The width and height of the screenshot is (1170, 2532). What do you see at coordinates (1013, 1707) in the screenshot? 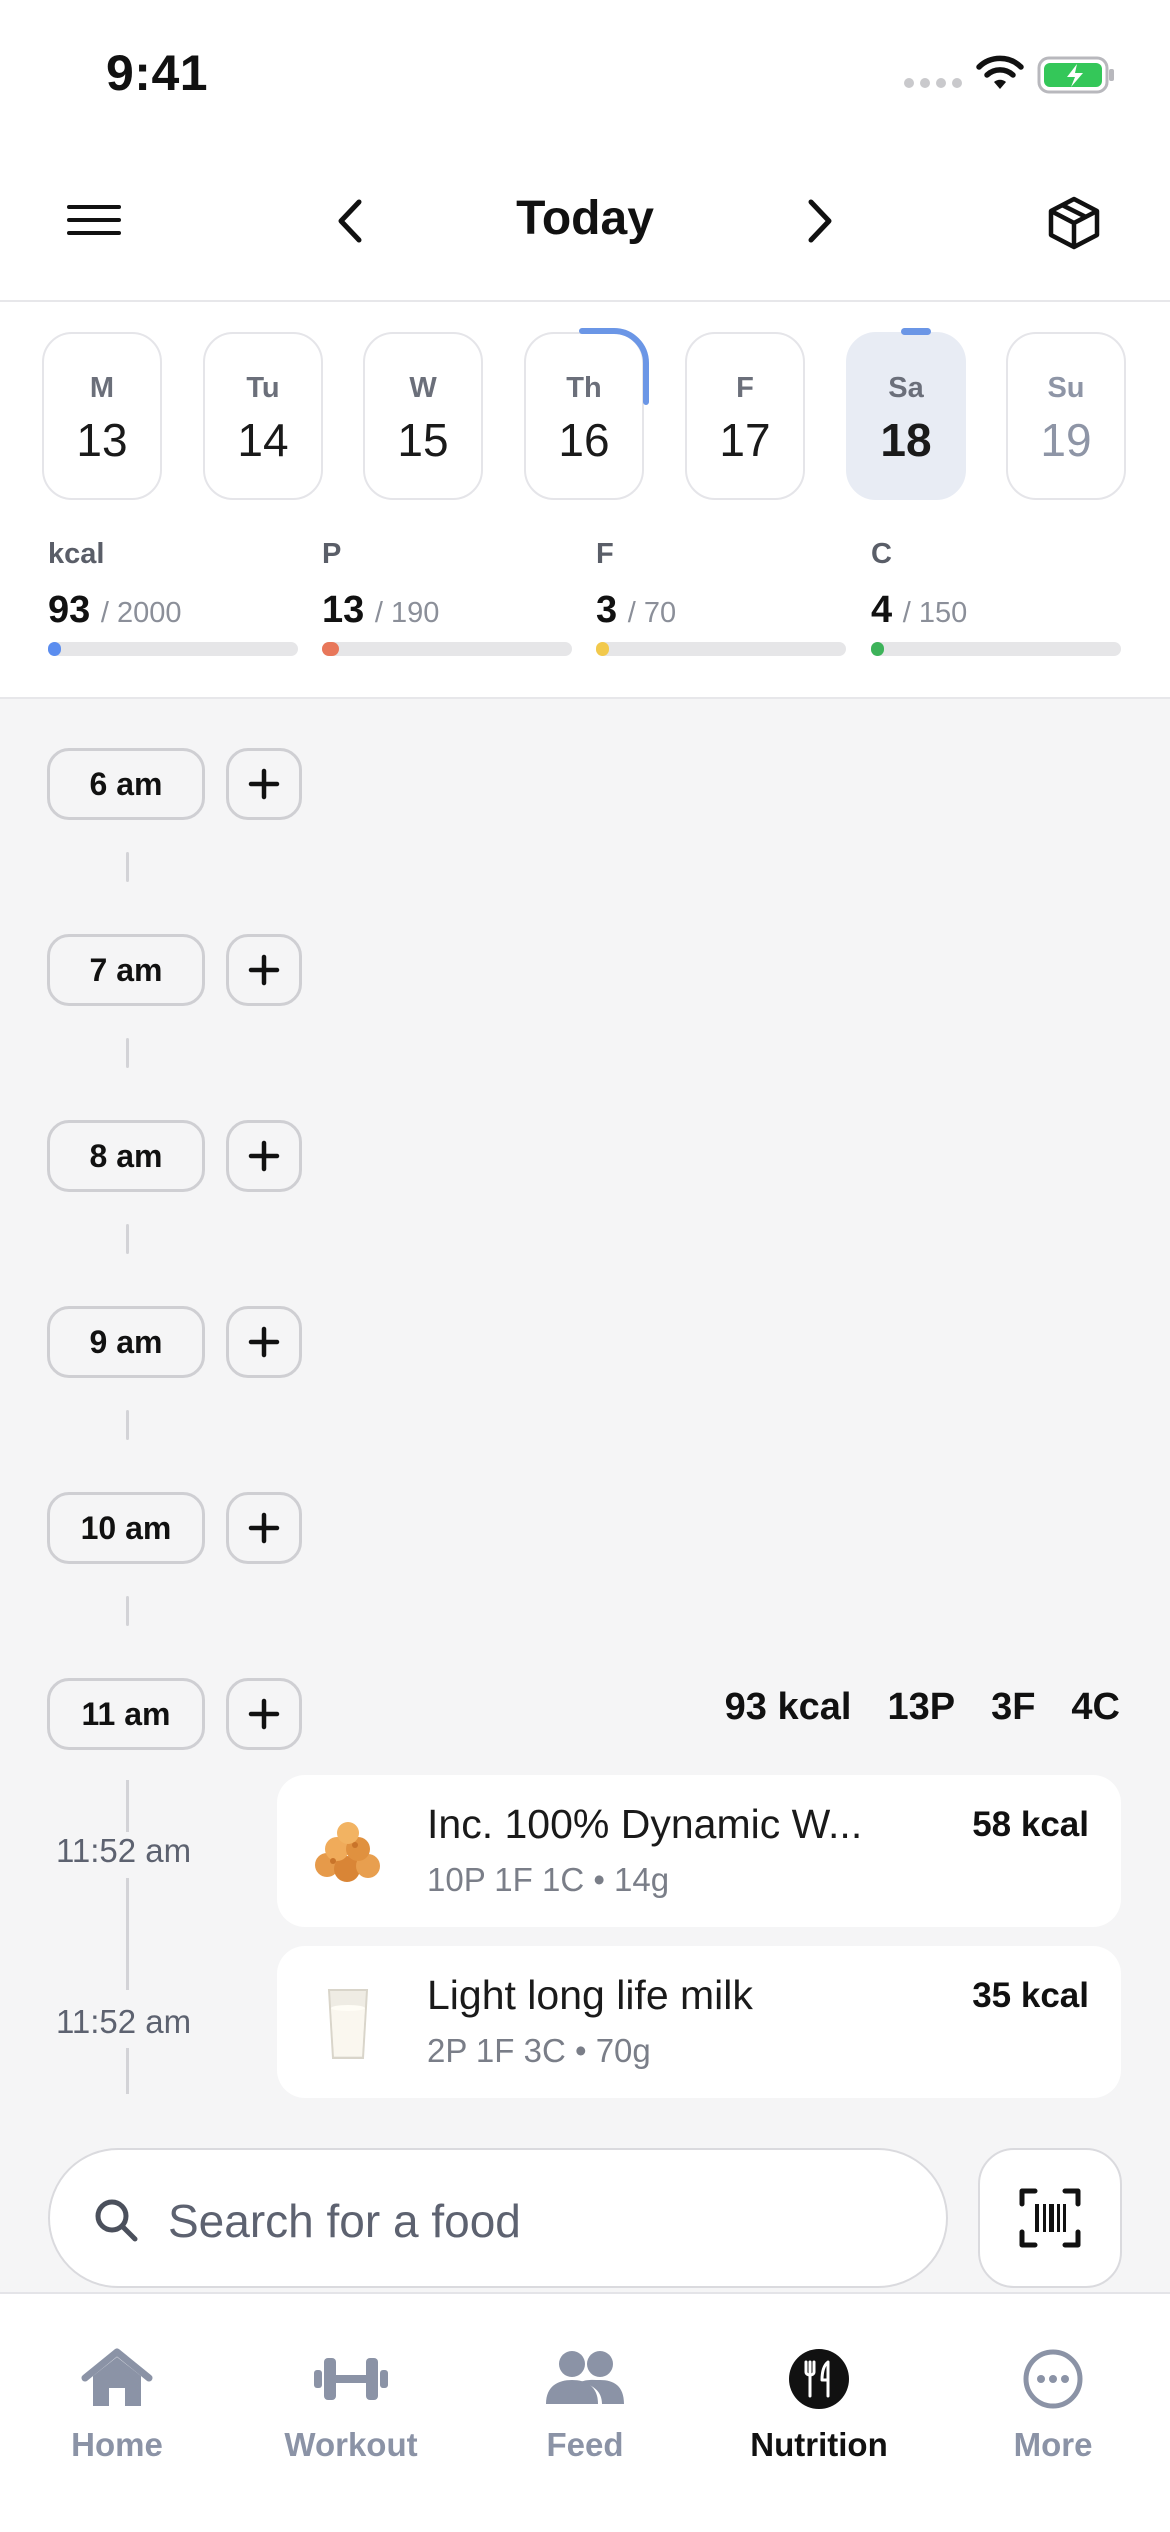
I see `summary-fat: 3F` at bounding box center [1013, 1707].